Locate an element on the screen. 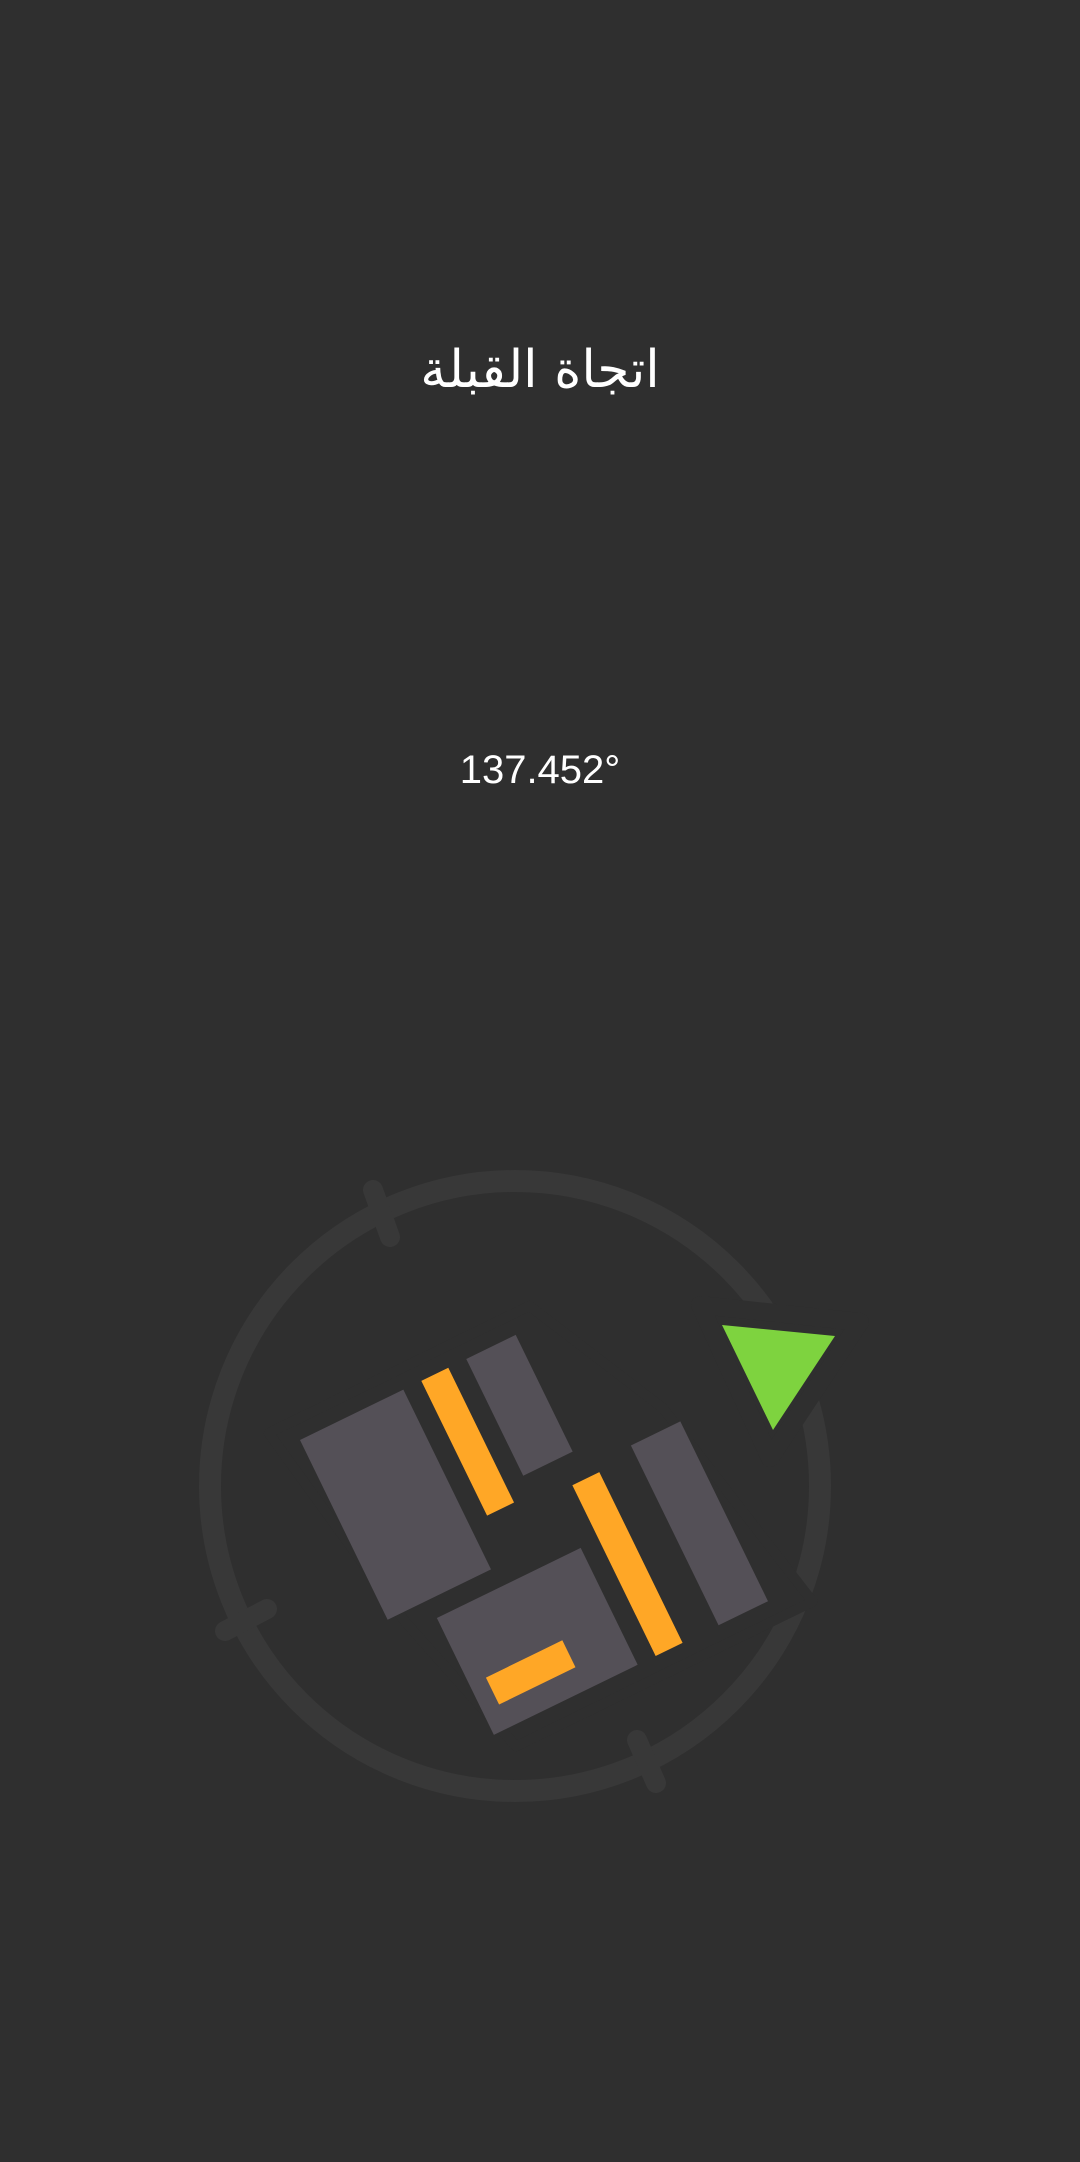 This screenshot has width=1080, height=2162. qibla-bearing-readout: 137.452° is located at coordinates (540, 770).